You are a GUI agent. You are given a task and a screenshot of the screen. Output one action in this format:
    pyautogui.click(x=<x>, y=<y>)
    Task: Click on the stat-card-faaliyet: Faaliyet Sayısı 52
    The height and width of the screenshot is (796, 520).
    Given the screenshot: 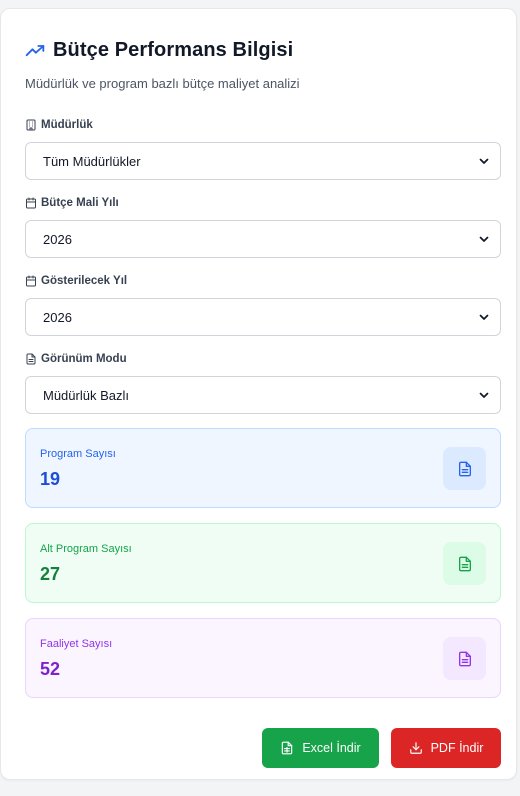 What is the action you would take?
    pyautogui.click(x=263, y=658)
    